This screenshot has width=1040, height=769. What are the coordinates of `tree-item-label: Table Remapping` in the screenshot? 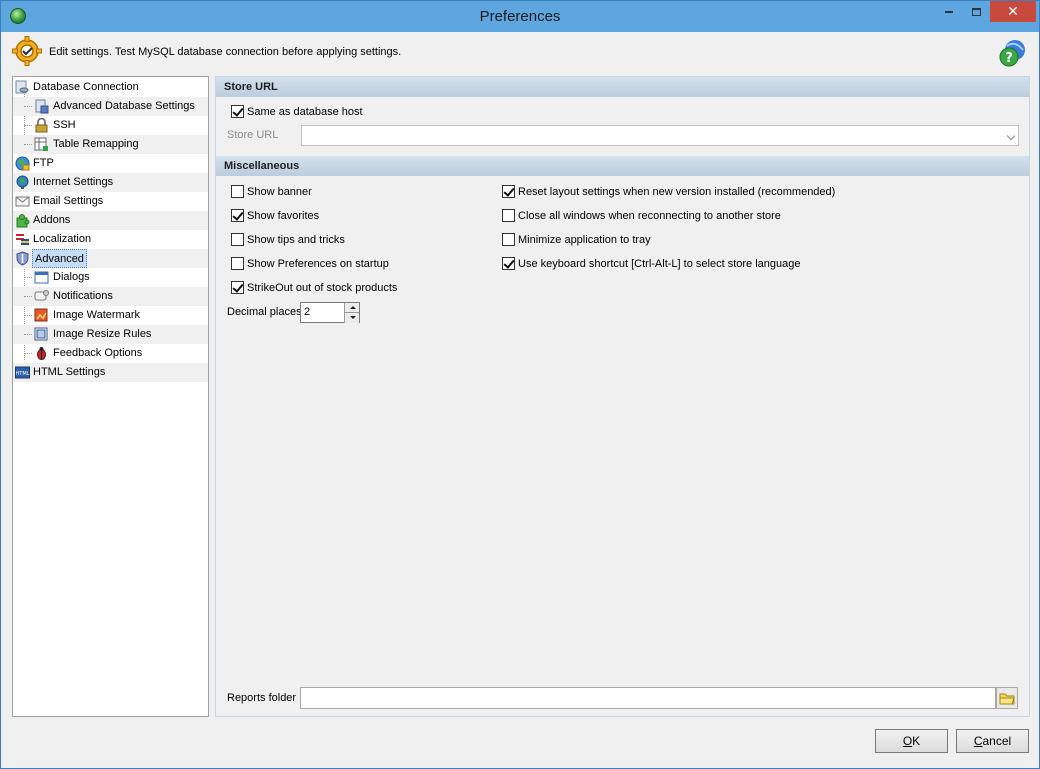 It's located at (96, 144).